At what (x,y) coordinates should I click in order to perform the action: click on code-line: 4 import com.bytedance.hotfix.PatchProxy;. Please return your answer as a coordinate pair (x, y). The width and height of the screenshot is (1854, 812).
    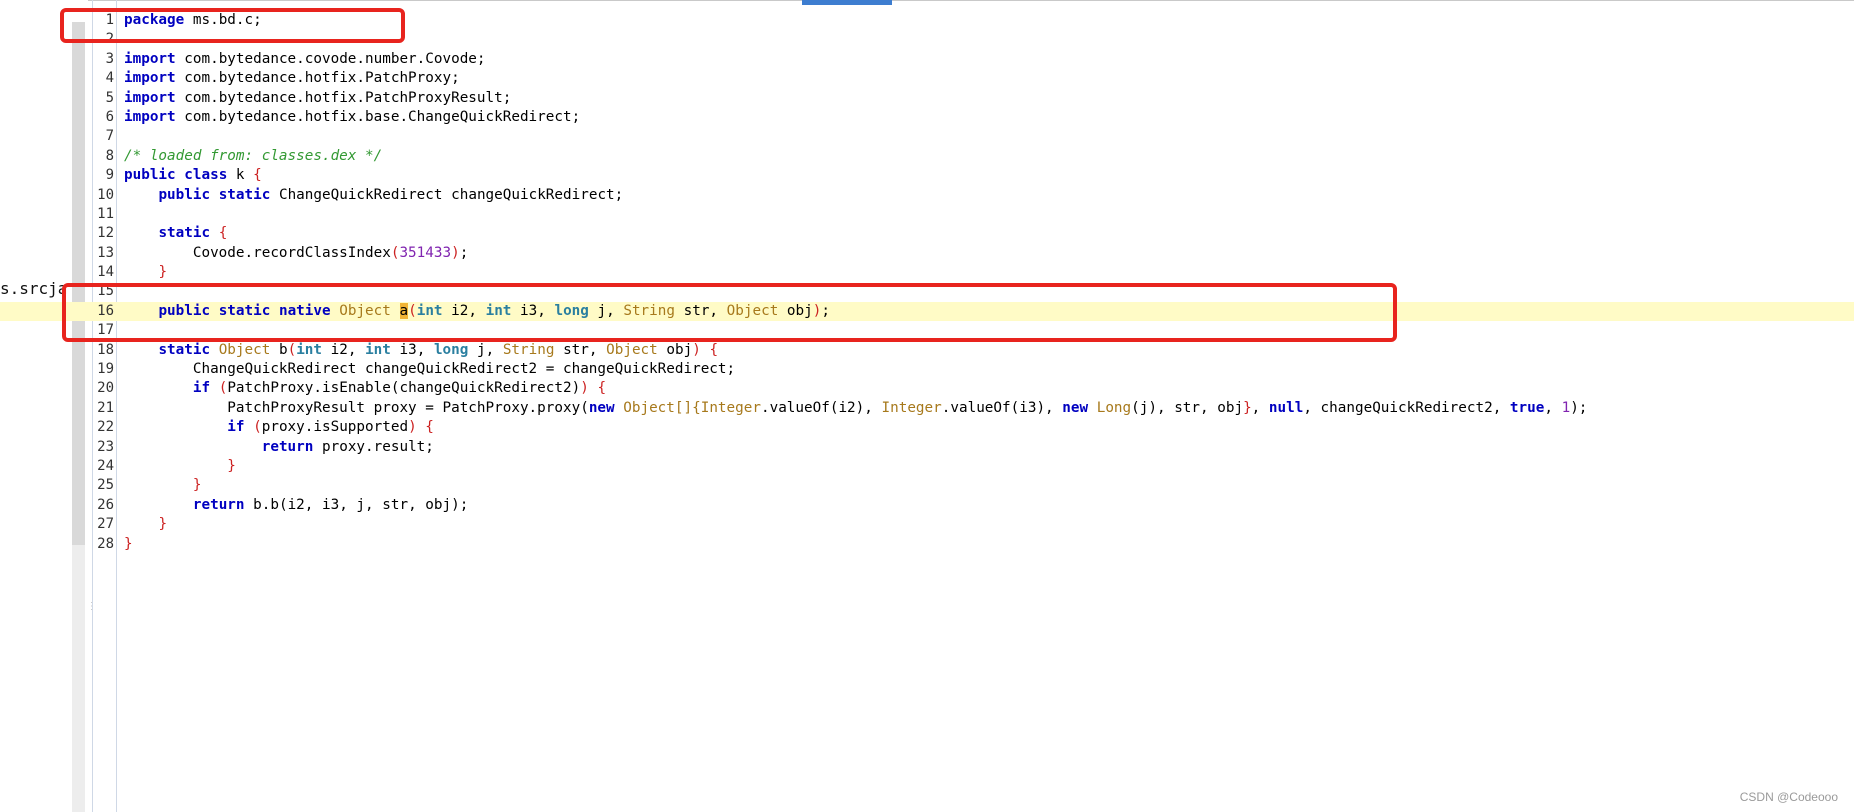
    Looking at the image, I should click on (927, 78).